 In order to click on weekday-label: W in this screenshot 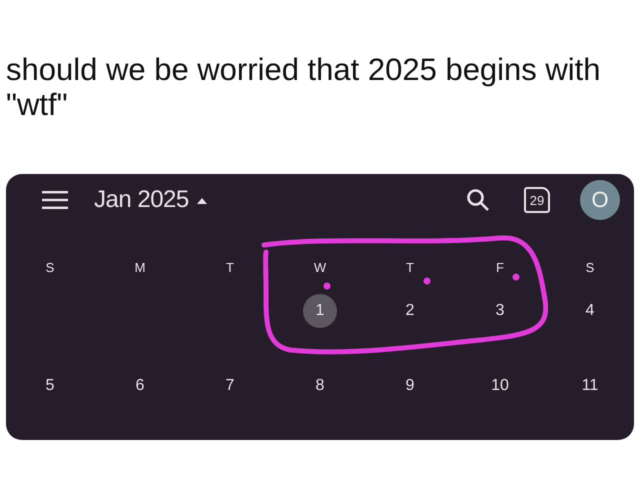, I will do `click(320, 267)`.